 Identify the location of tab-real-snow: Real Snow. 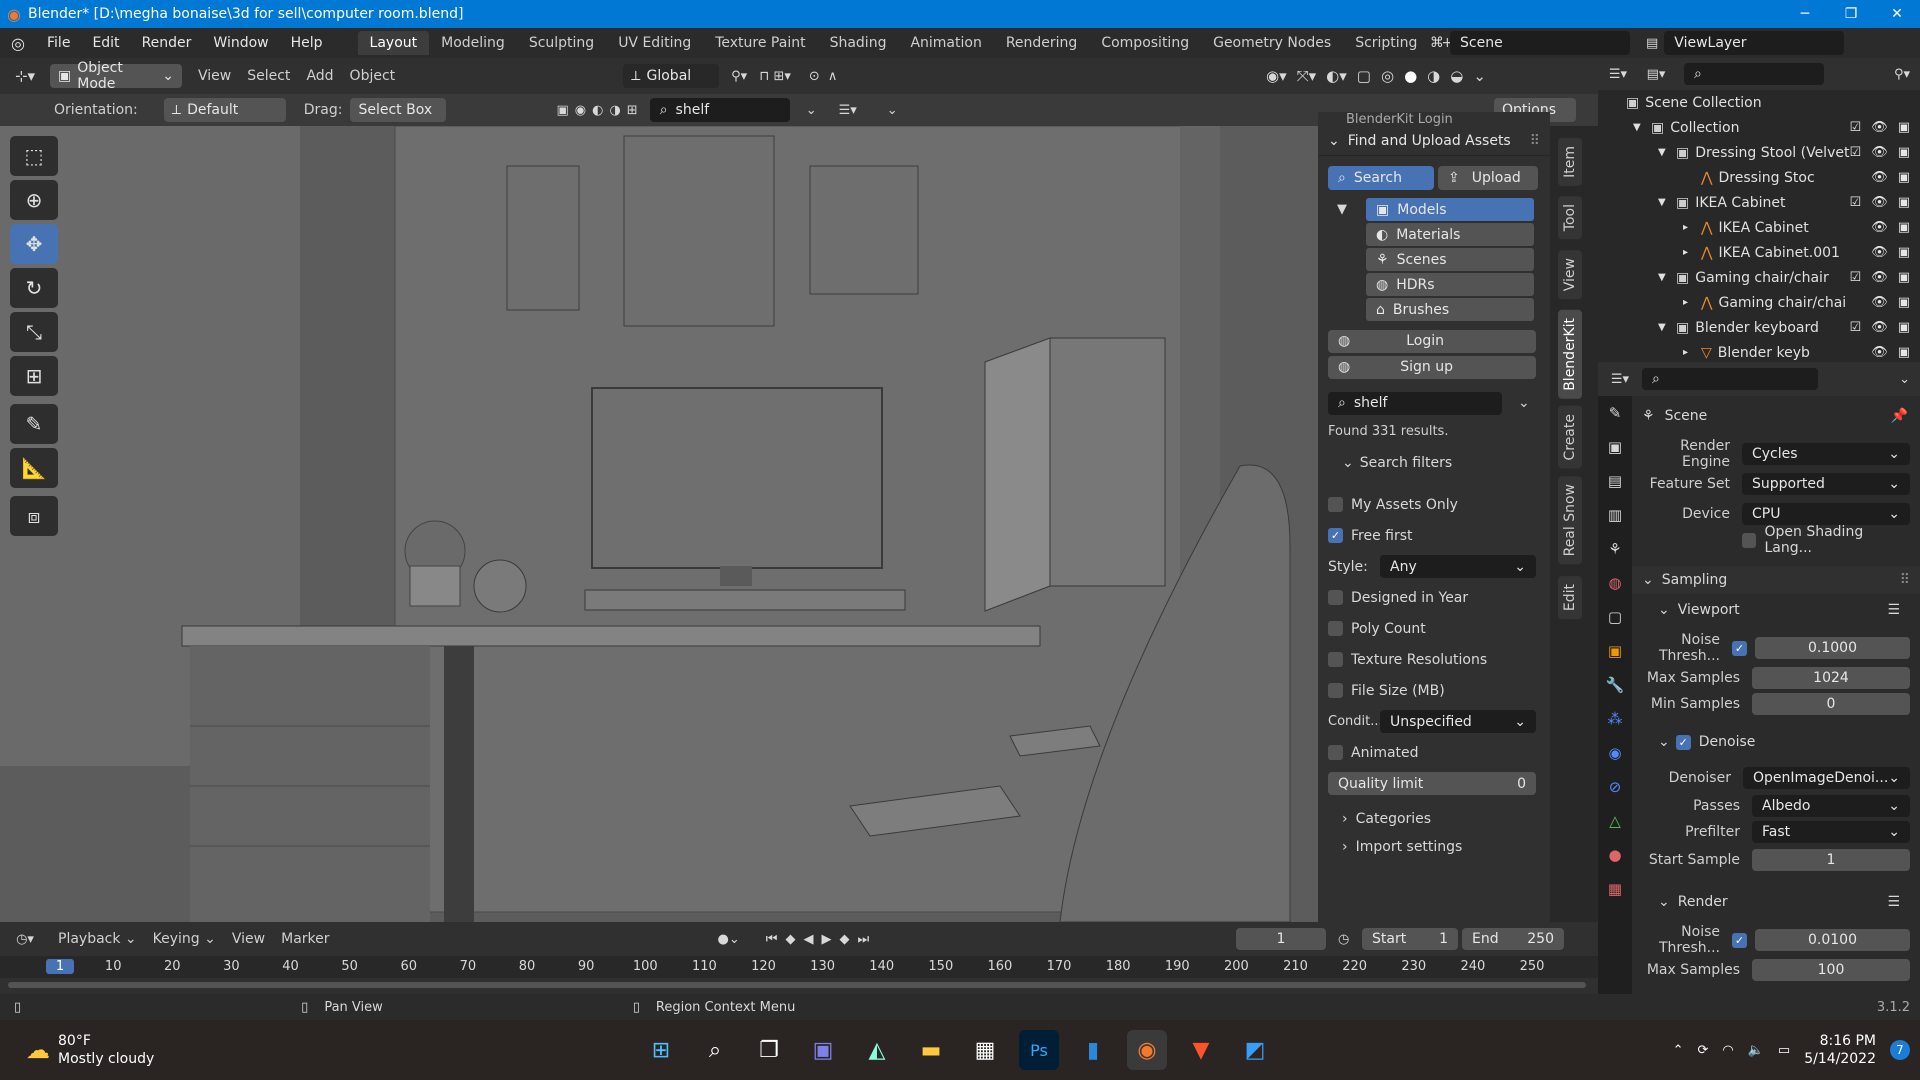
(1570, 520).